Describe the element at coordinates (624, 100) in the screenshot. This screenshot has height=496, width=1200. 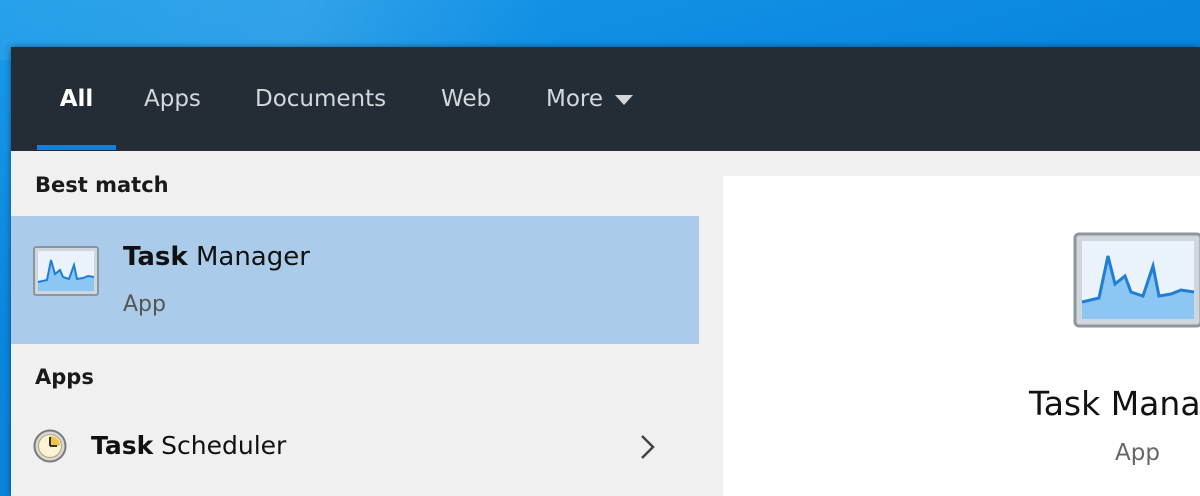
I see `caret-down-icon` at that location.